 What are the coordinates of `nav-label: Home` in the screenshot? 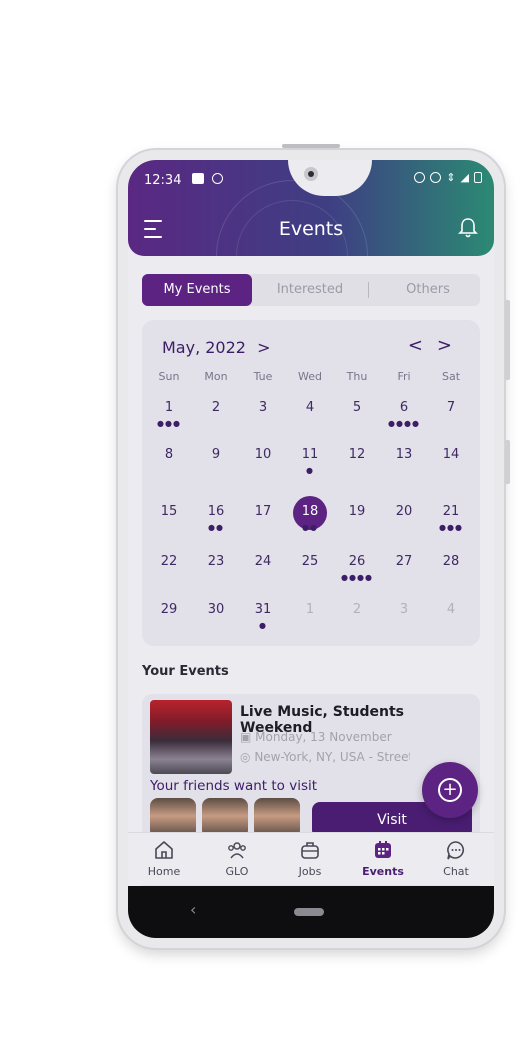 It's located at (164, 871).